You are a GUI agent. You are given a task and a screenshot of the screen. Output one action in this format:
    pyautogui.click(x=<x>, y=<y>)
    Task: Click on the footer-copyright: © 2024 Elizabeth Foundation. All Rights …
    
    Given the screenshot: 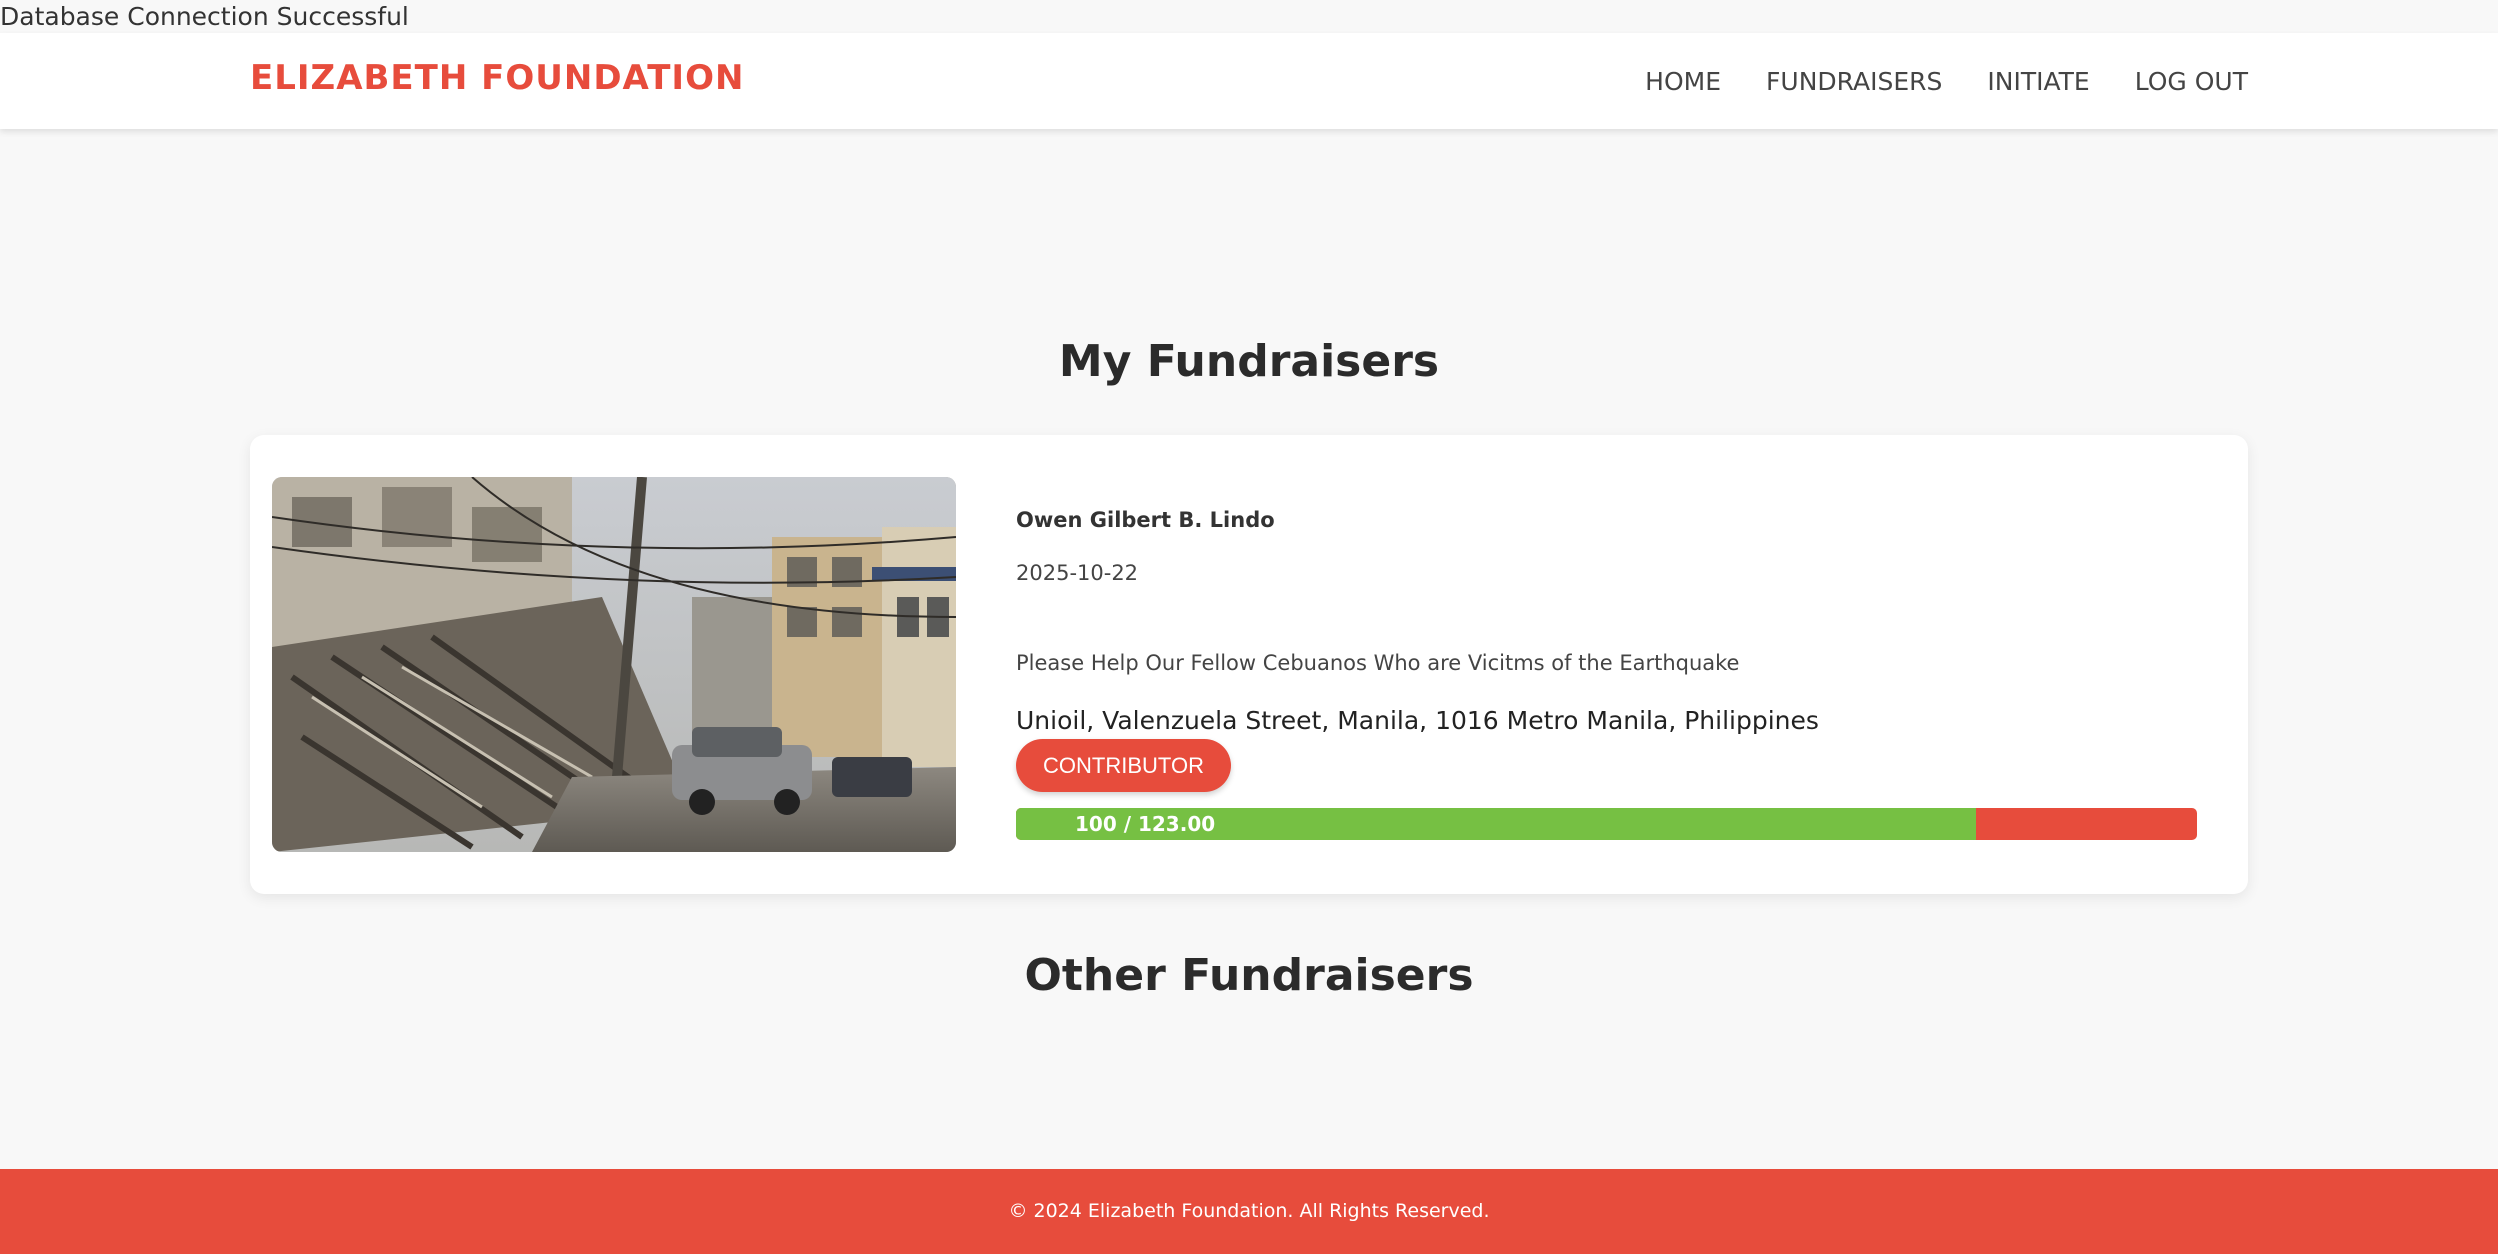 What is the action you would take?
    pyautogui.click(x=1249, y=1211)
    